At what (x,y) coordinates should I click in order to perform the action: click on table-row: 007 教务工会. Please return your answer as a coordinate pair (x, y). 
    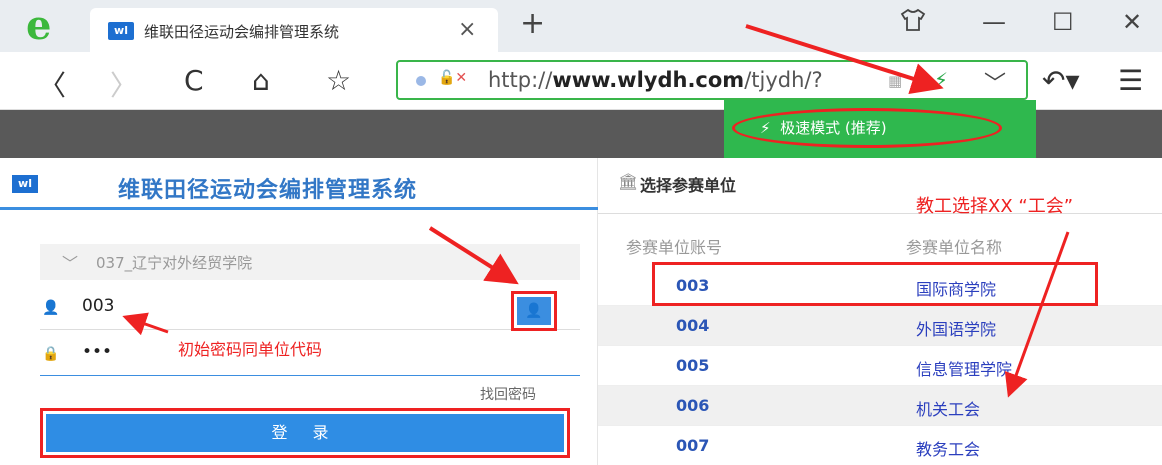
    Looking at the image, I should click on (880, 445).